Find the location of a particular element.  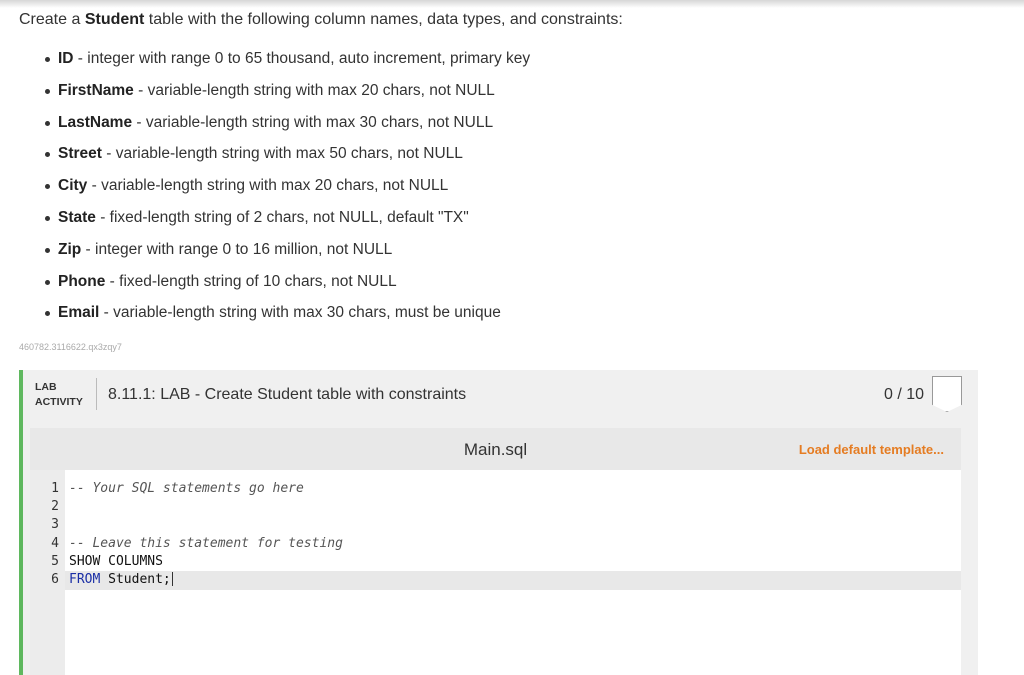

line-number: 1 is located at coordinates (55, 488).